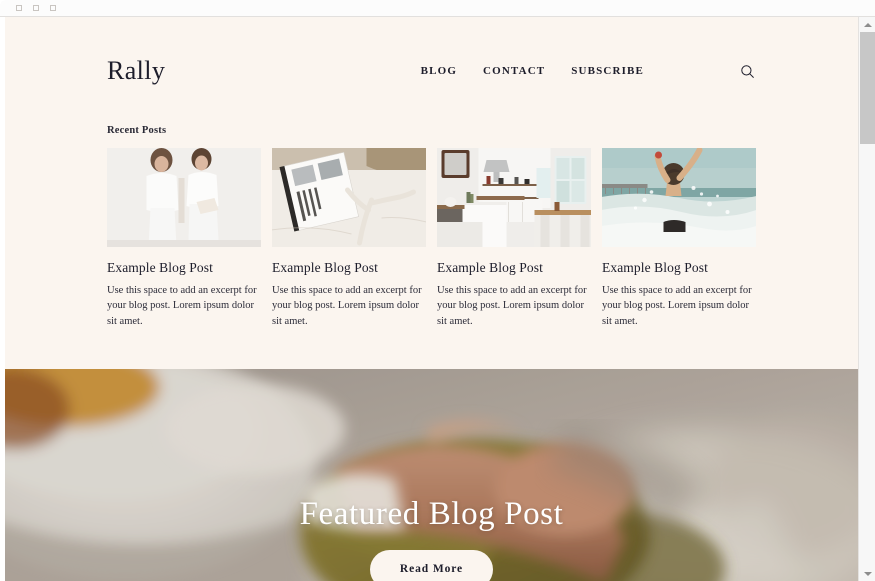 The image size is (875, 581). I want to click on site-logo: Rally, so click(136, 71).